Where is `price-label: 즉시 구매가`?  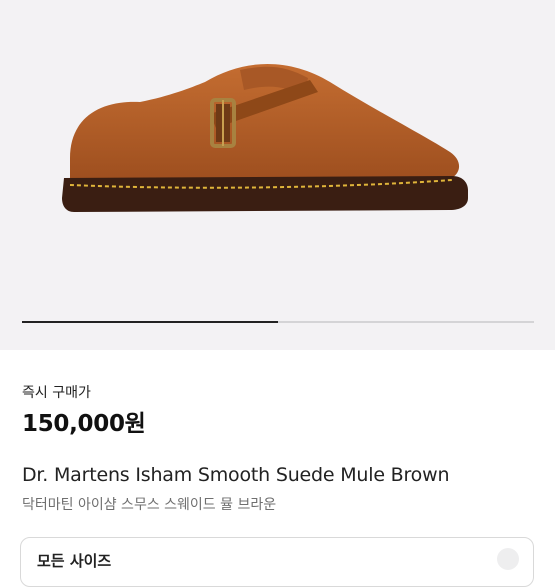
price-label: 즉시 구매가 is located at coordinates (56, 393).